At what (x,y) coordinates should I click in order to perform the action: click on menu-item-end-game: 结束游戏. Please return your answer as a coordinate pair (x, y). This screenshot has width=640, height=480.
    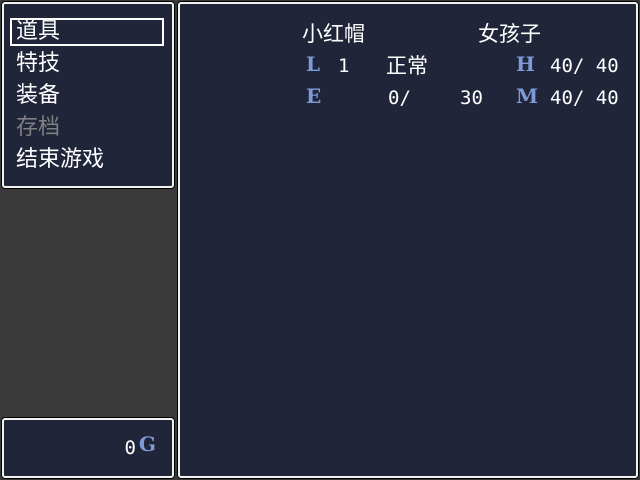
    Looking at the image, I should click on (84, 160).